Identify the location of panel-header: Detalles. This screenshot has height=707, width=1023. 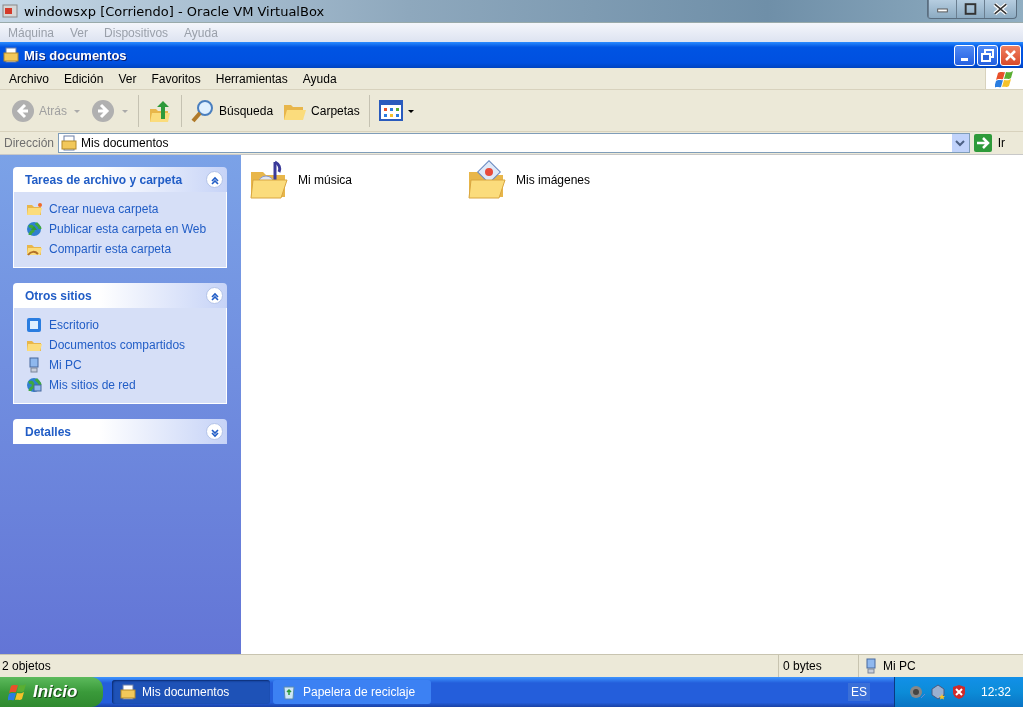
(120, 431).